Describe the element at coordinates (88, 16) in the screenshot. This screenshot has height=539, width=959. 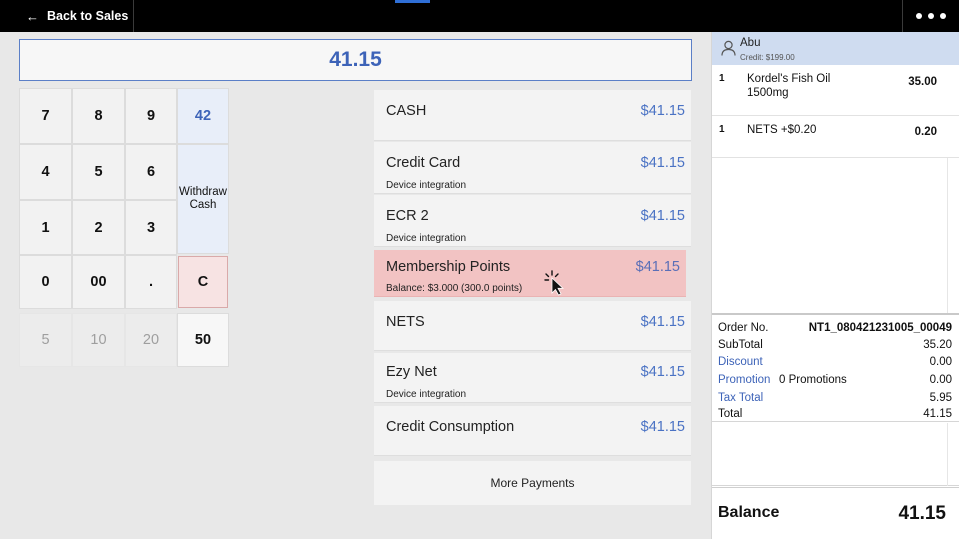
I see `back-label: Back to Sales` at that location.